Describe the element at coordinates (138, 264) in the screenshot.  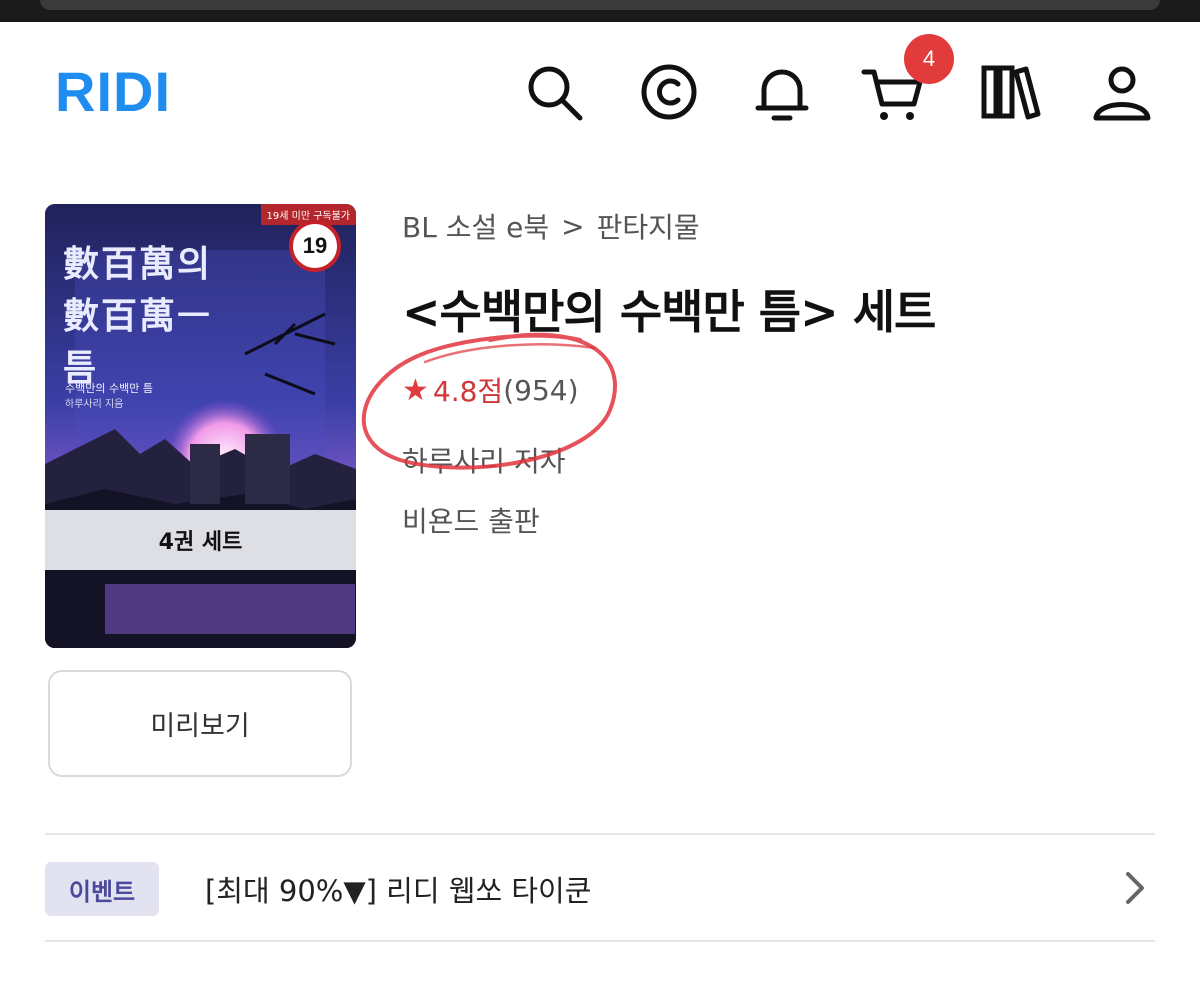
I see `cover-title-line: 數百萬의` at that location.